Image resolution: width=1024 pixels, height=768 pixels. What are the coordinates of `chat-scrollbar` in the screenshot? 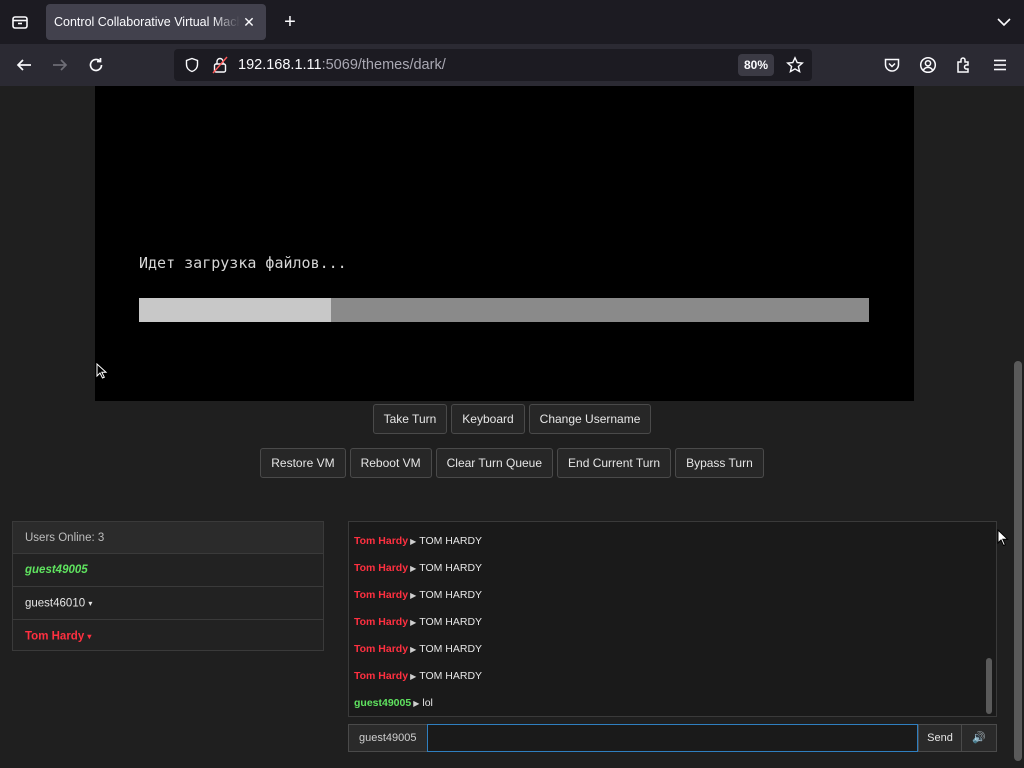 It's located at (989, 686).